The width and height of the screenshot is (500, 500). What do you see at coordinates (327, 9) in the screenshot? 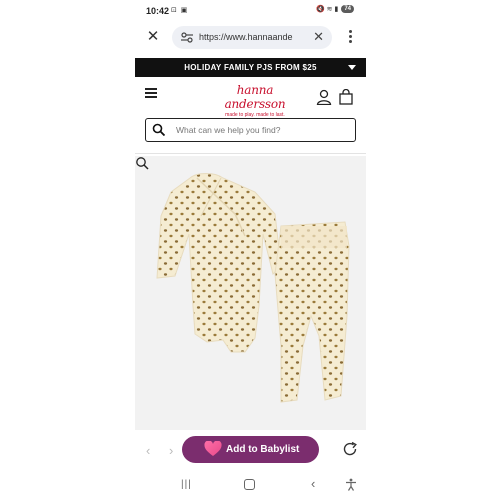
I see `signal-icons: 🔇 ≋ ▮` at bounding box center [327, 9].